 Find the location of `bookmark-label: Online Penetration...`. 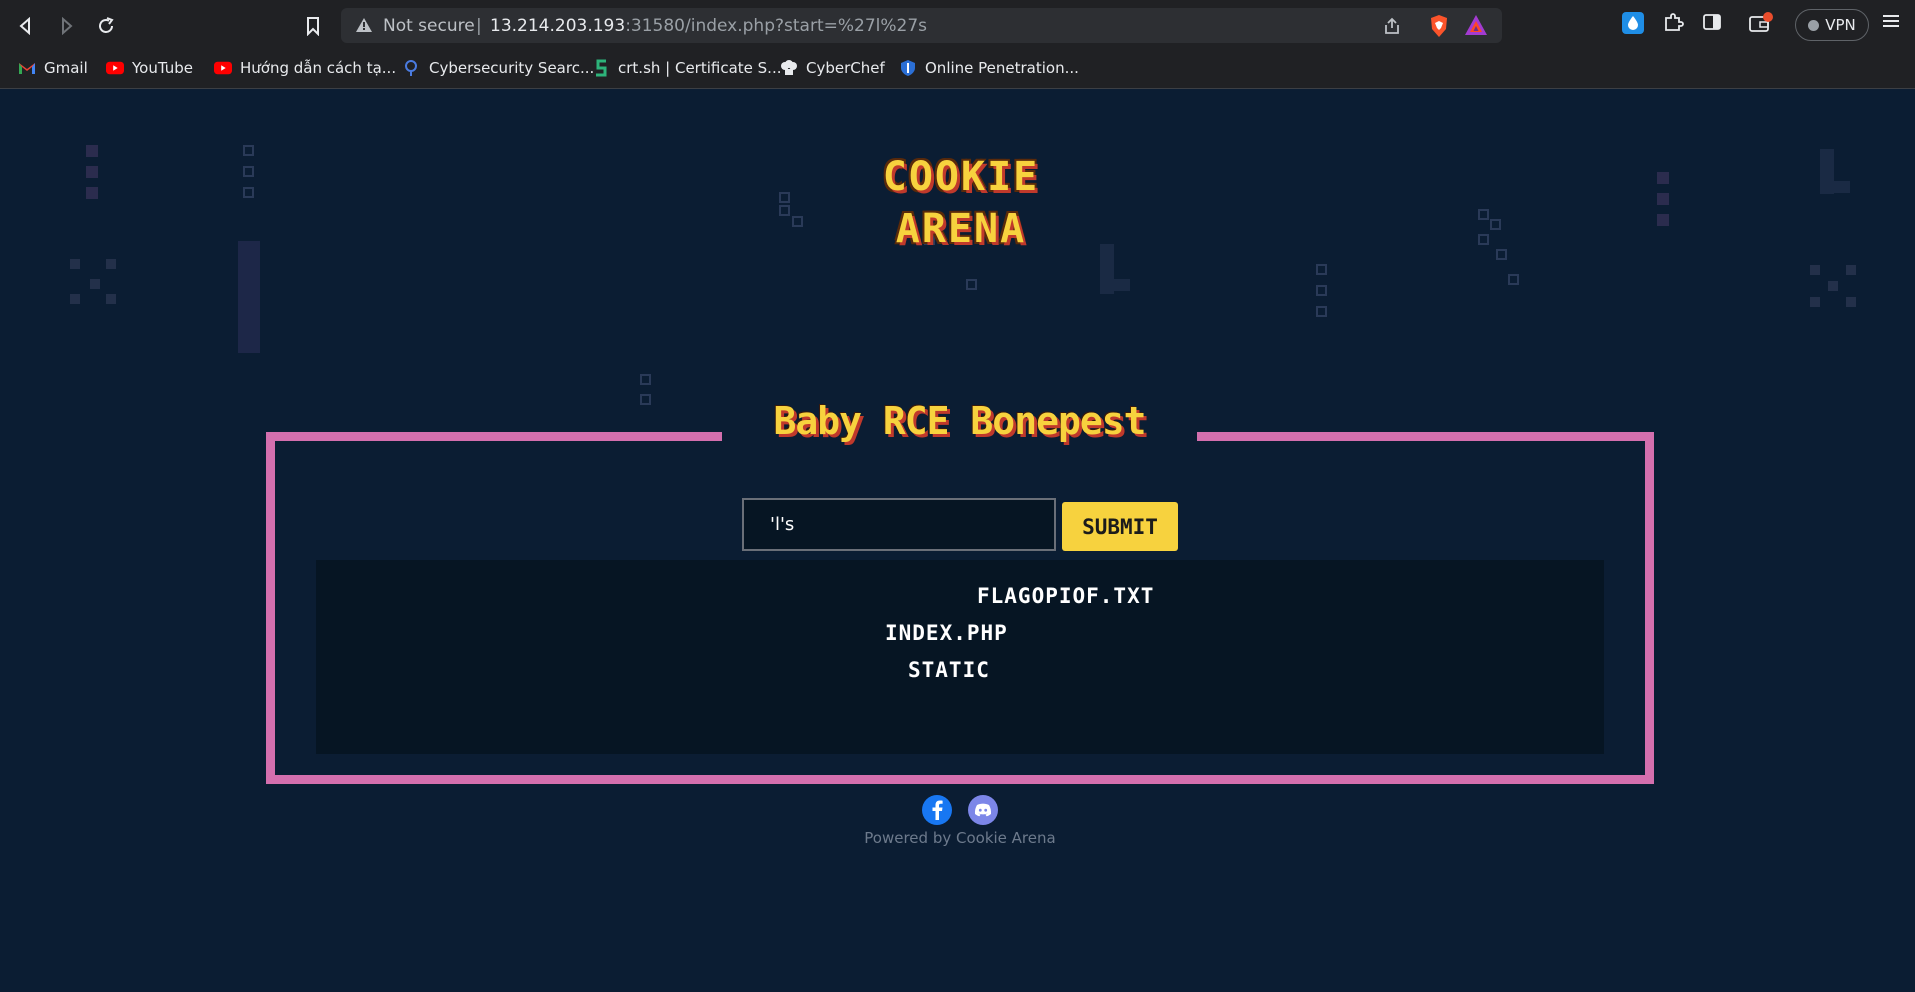

bookmark-label: Online Penetration... is located at coordinates (1002, 68).